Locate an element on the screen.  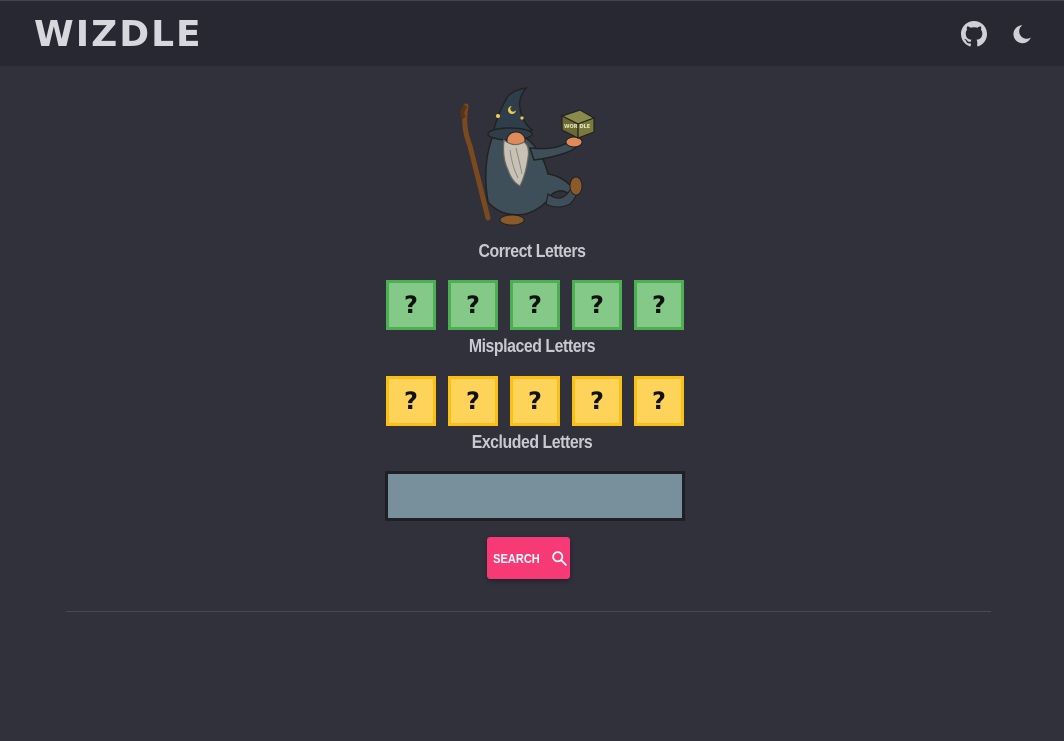
search-button-label: SEARCH is located at coordinates (516, 558).